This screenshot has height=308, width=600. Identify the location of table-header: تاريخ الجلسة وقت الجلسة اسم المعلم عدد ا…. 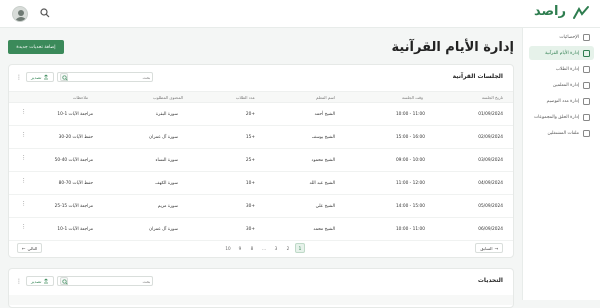
(261, 97).